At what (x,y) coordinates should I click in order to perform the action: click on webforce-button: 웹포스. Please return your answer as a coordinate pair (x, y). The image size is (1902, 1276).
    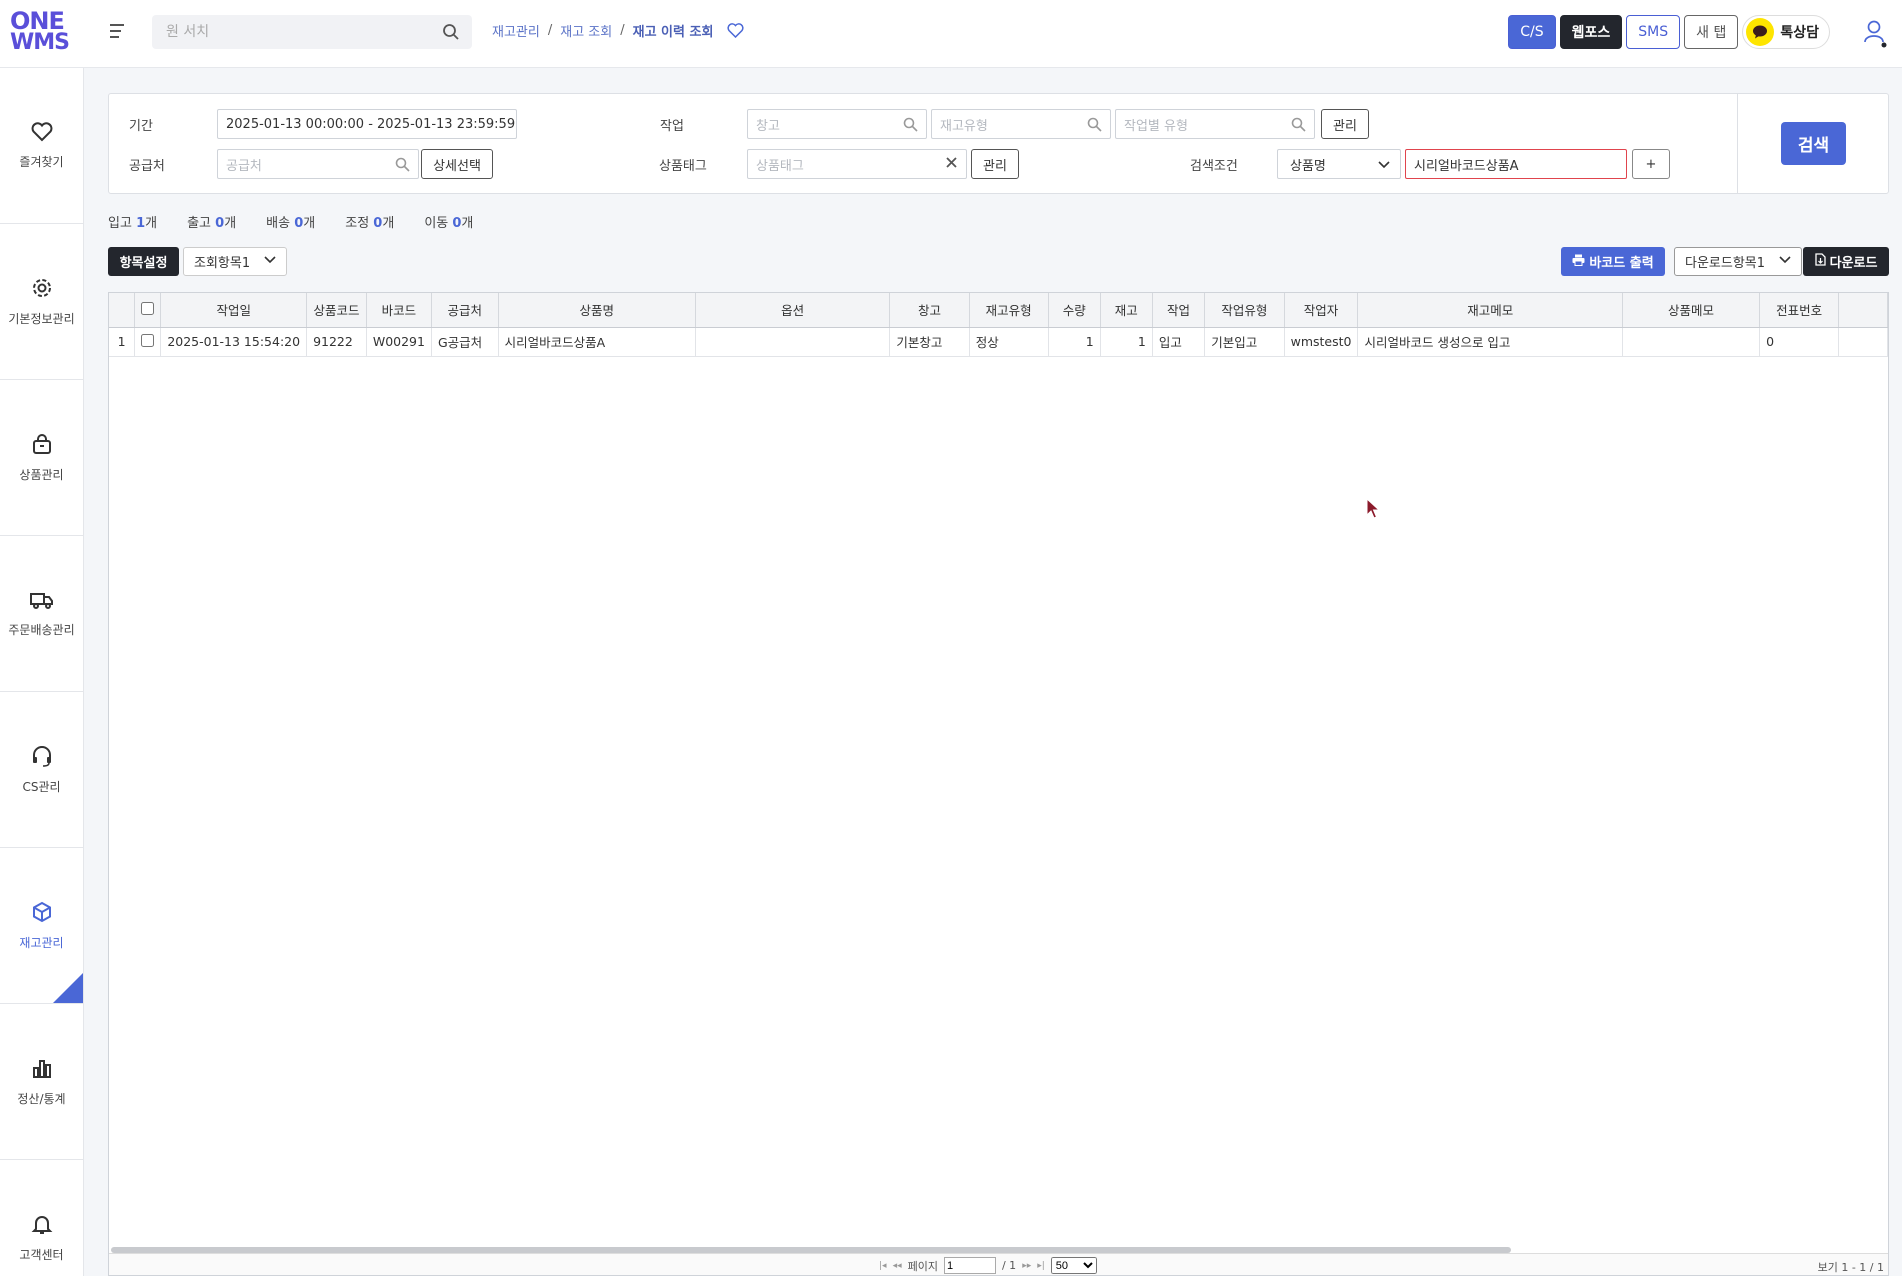
    Looking at the image, I should click on (1591, 32).